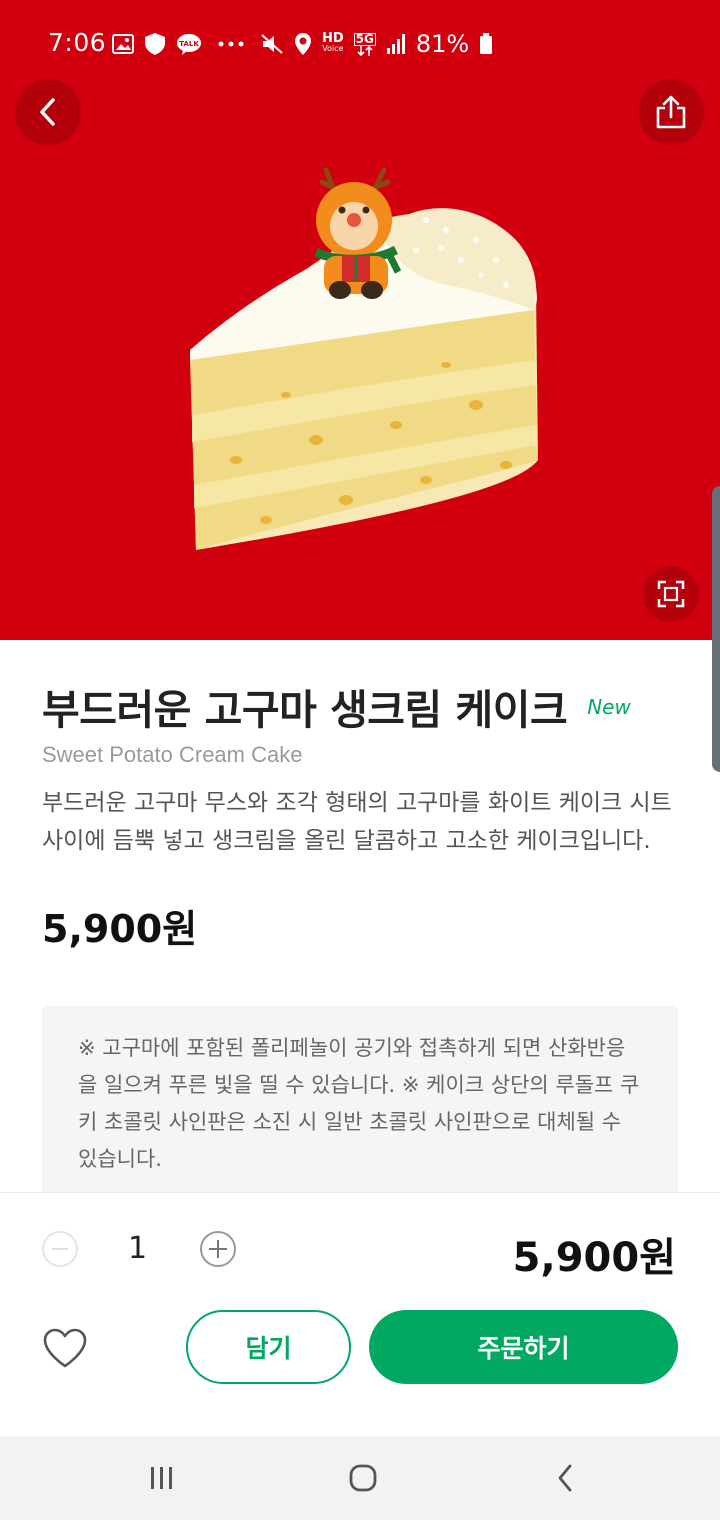  I want to click on nav-back-button, so click(565, 1478).